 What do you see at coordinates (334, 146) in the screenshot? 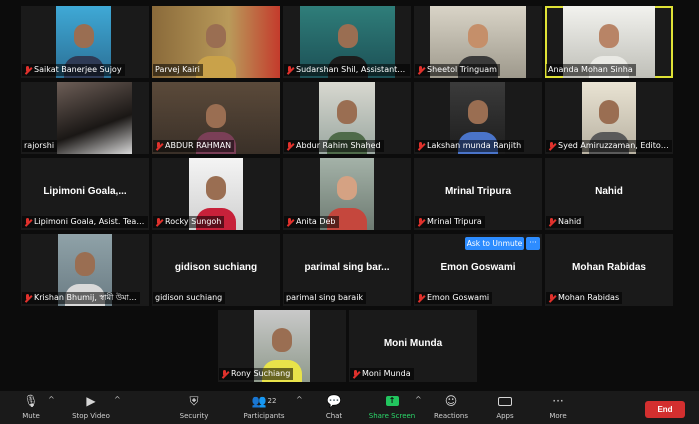
I see `participant-nameplate: Abdur Rahim Shahed` at bounding box center [334, 146].